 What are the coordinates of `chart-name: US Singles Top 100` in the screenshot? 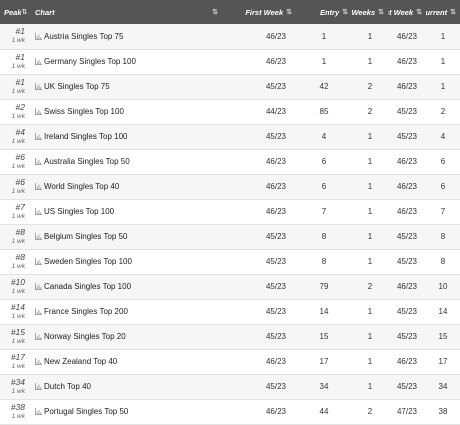 It's located at (79, 211).